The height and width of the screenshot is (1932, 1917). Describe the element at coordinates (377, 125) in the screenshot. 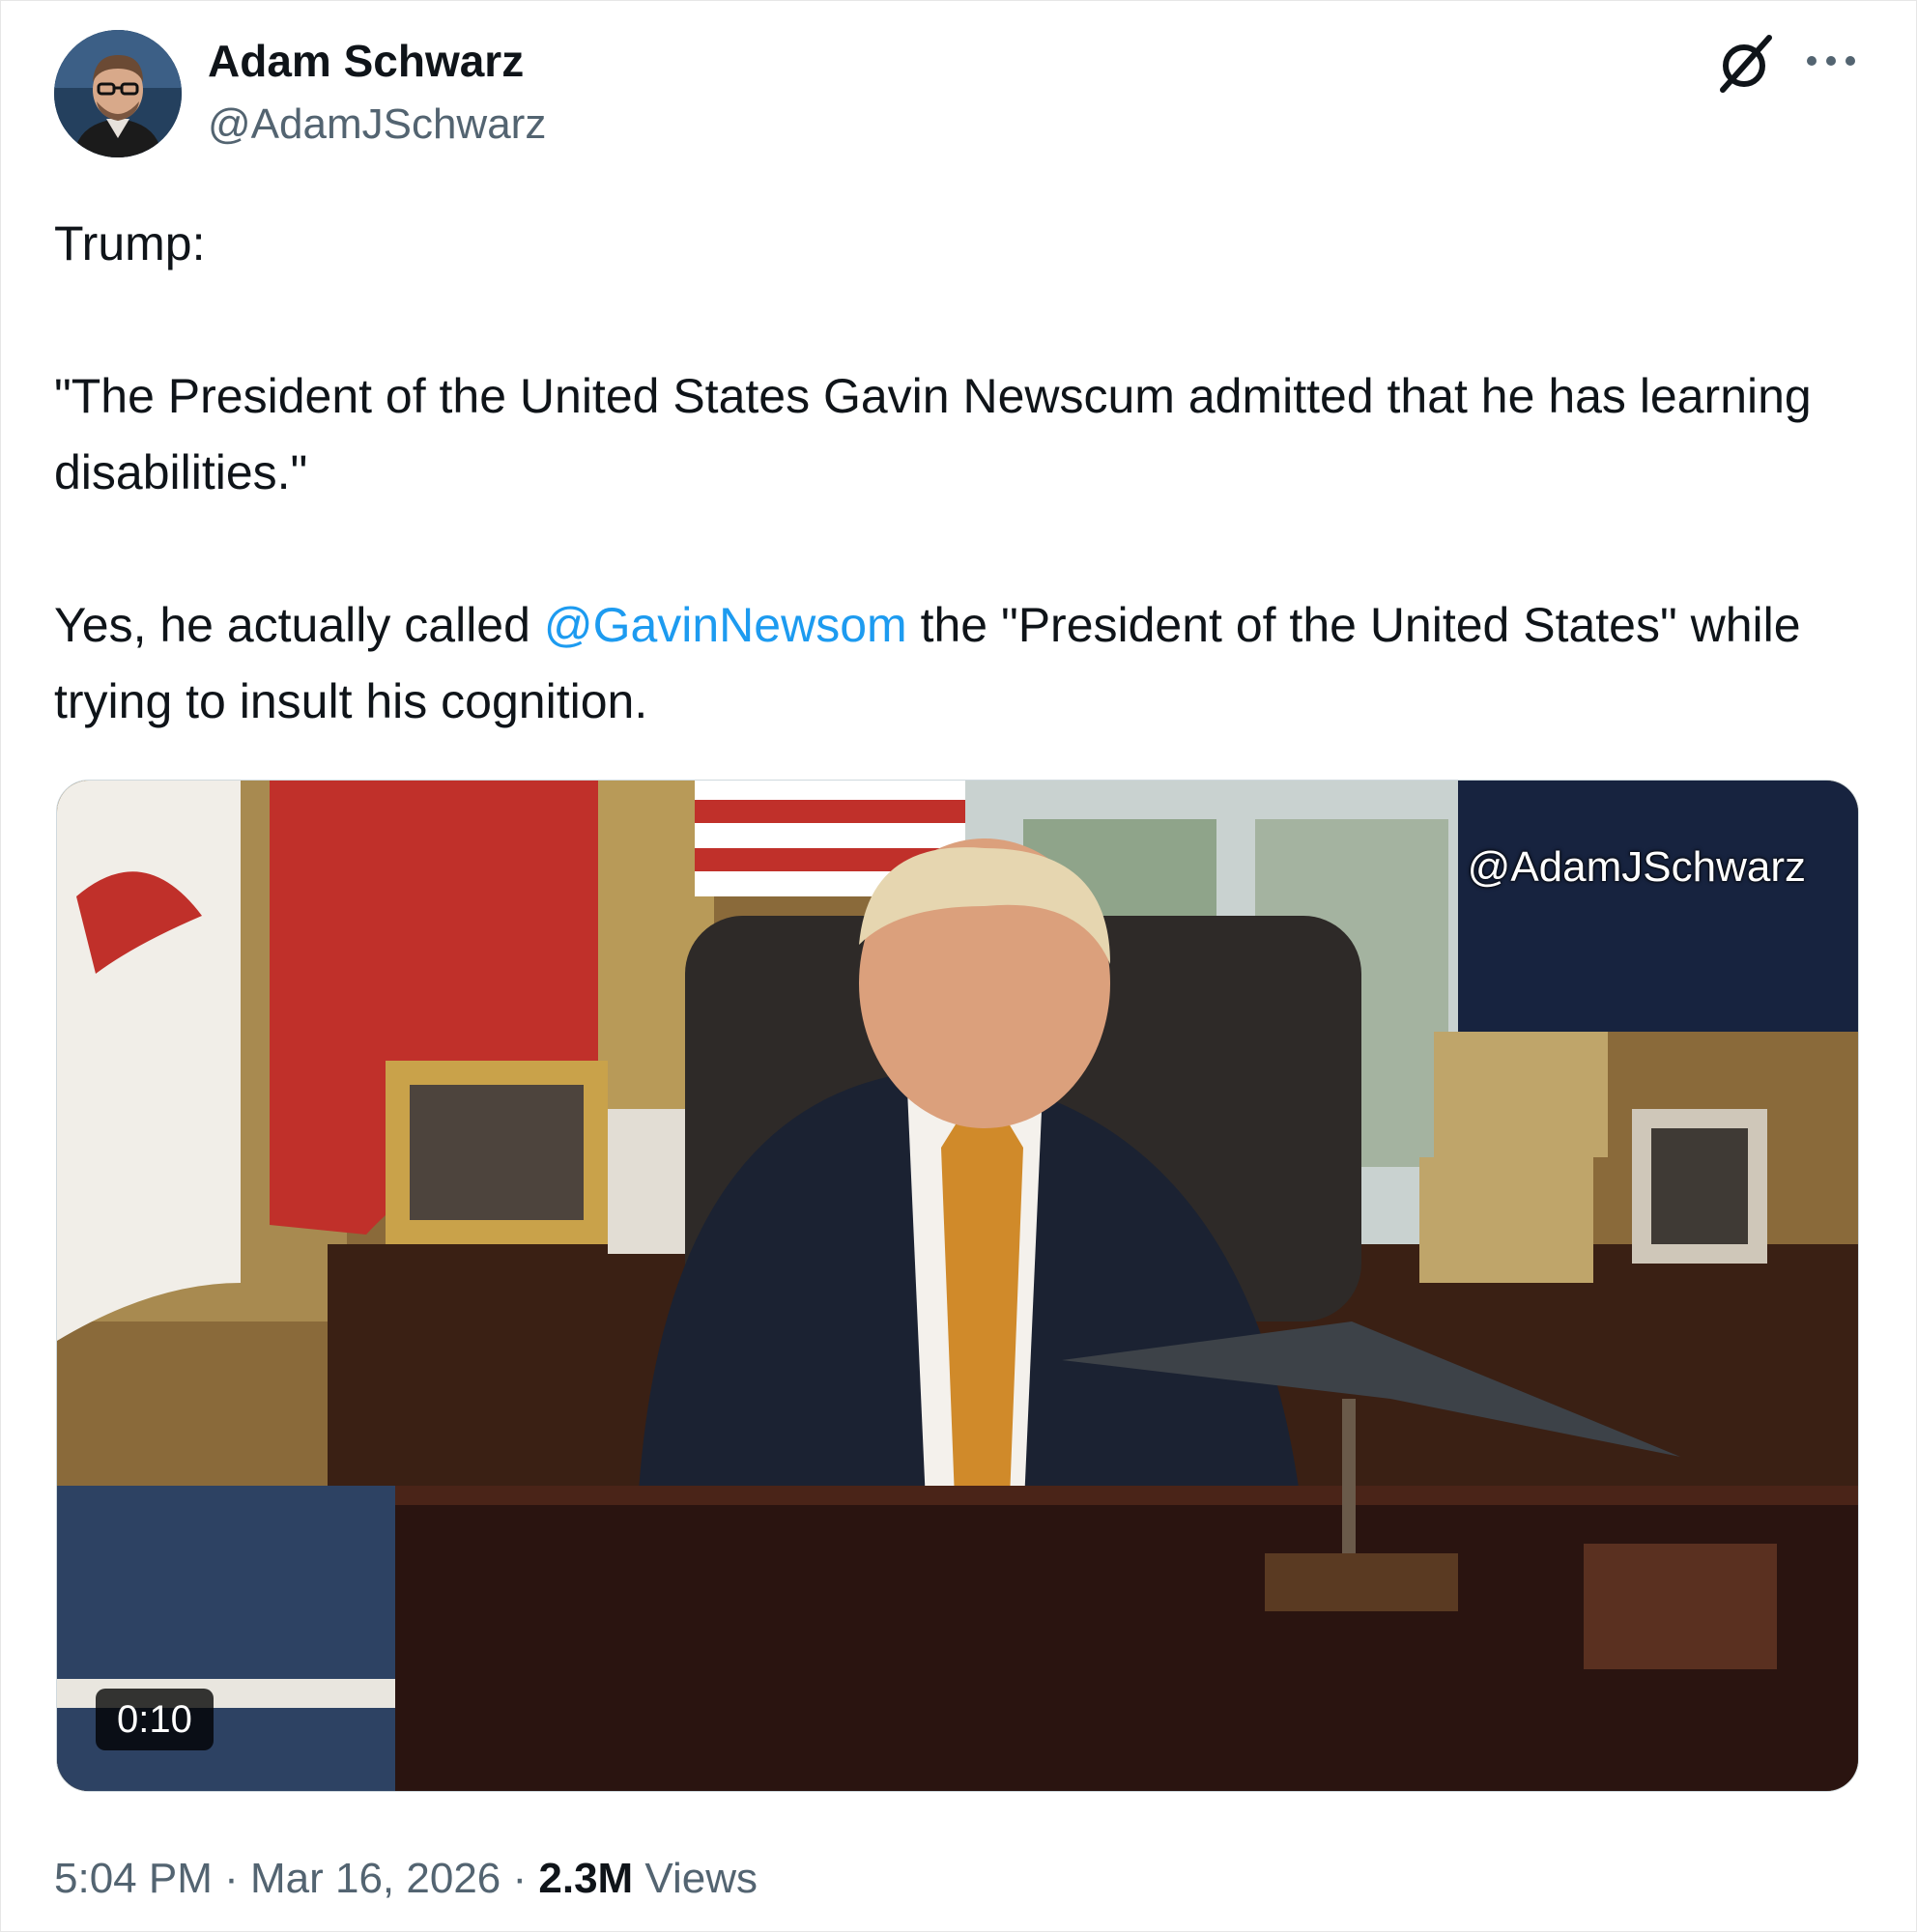

I see `author-handle: @AdamJSchwarz` at that location.